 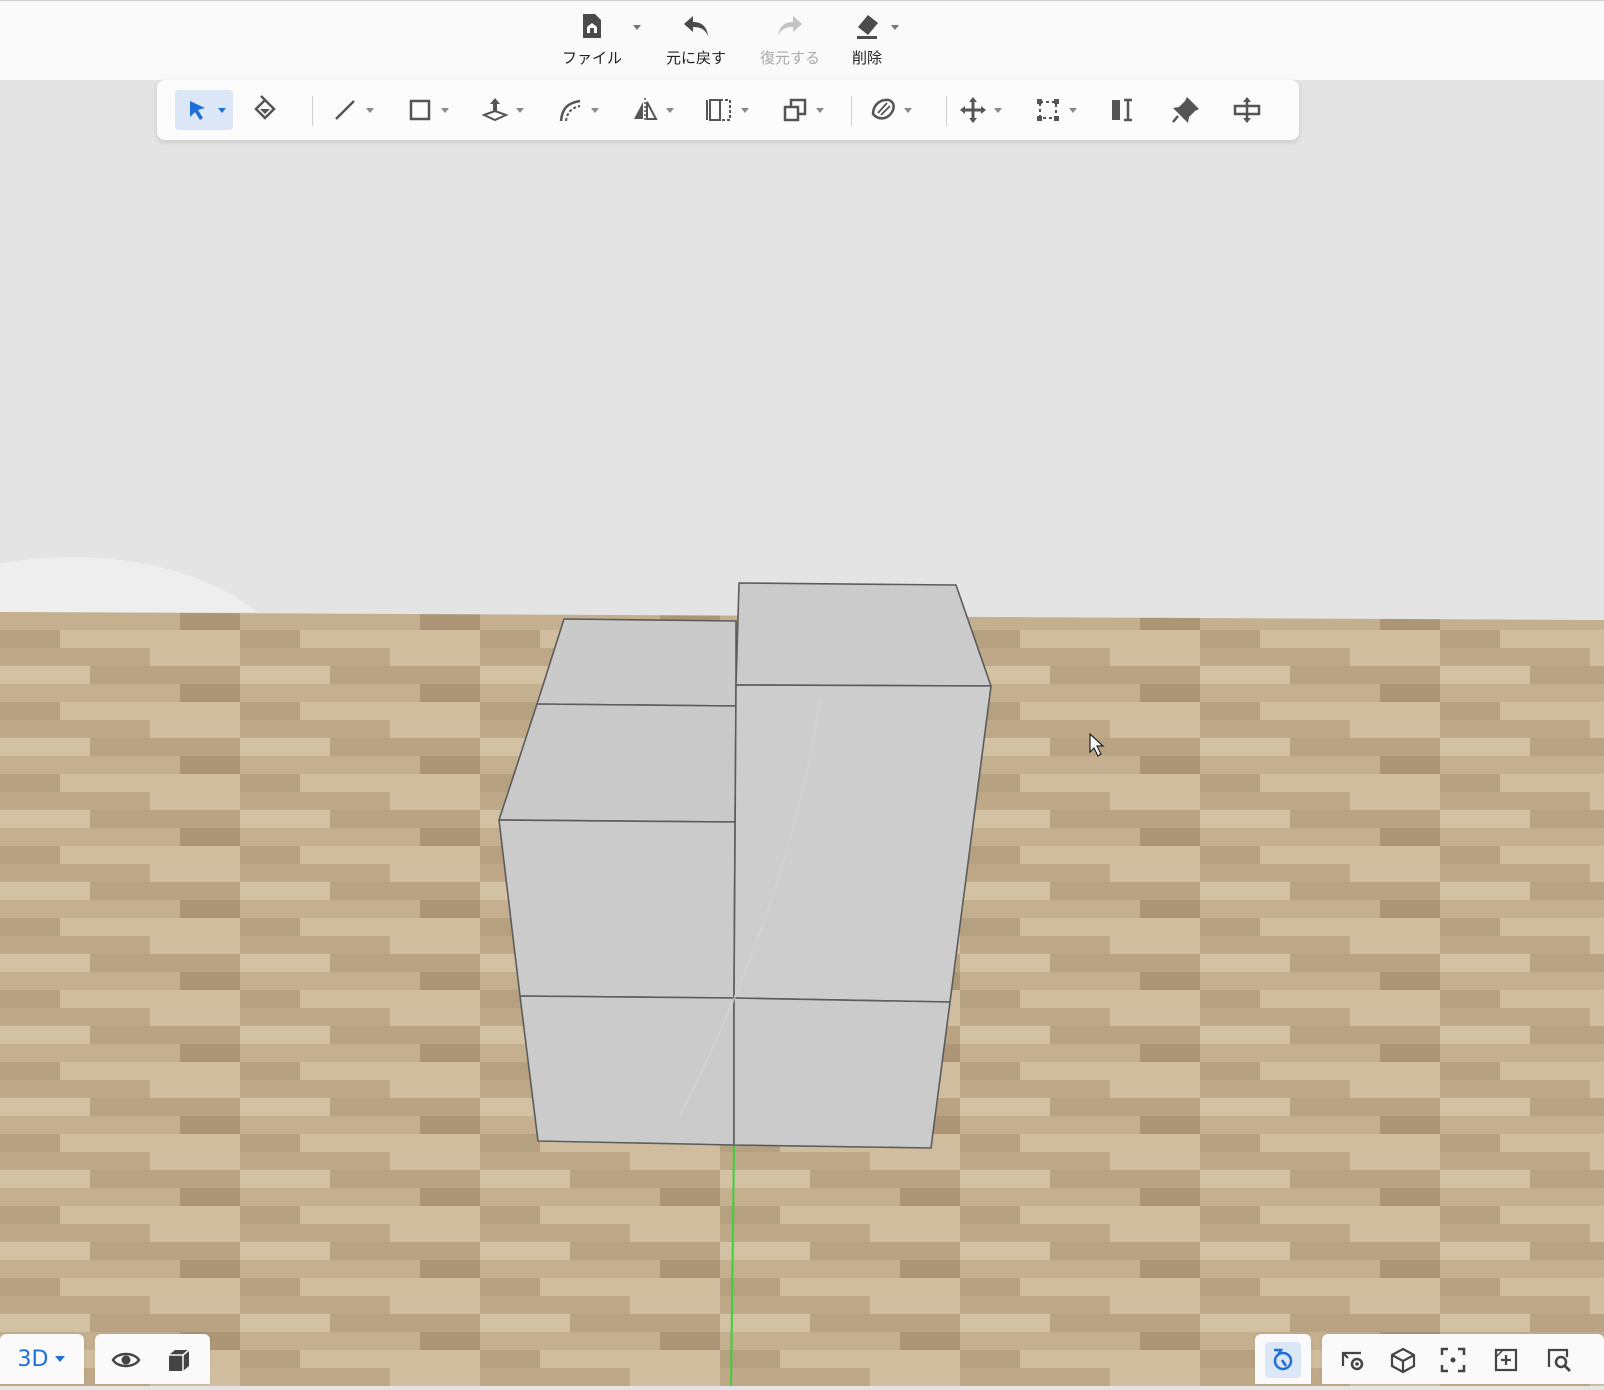 What do you see at coordinates (867, 42) in the screenshot?
I see `delete-button: 削除` at bounding box center [867, 42].